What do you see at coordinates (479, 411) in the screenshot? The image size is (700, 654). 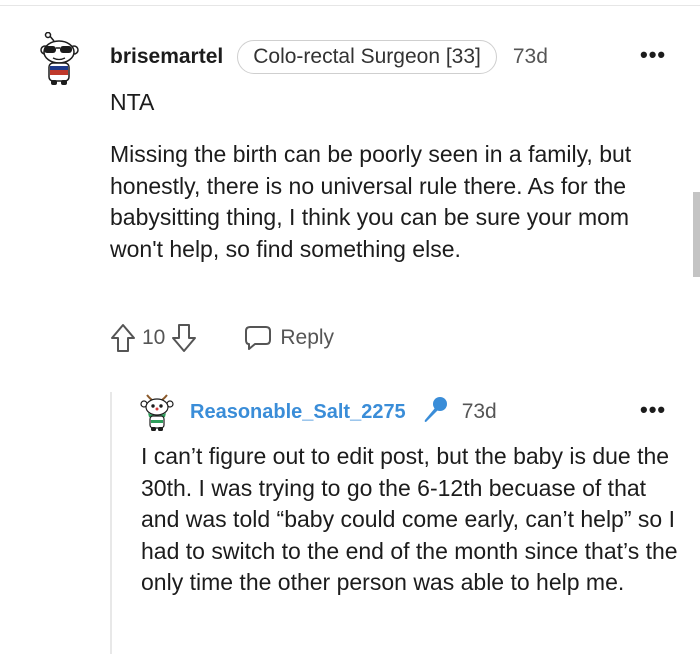 I see `reply-age: 73d` at bounding box center [479, 411].